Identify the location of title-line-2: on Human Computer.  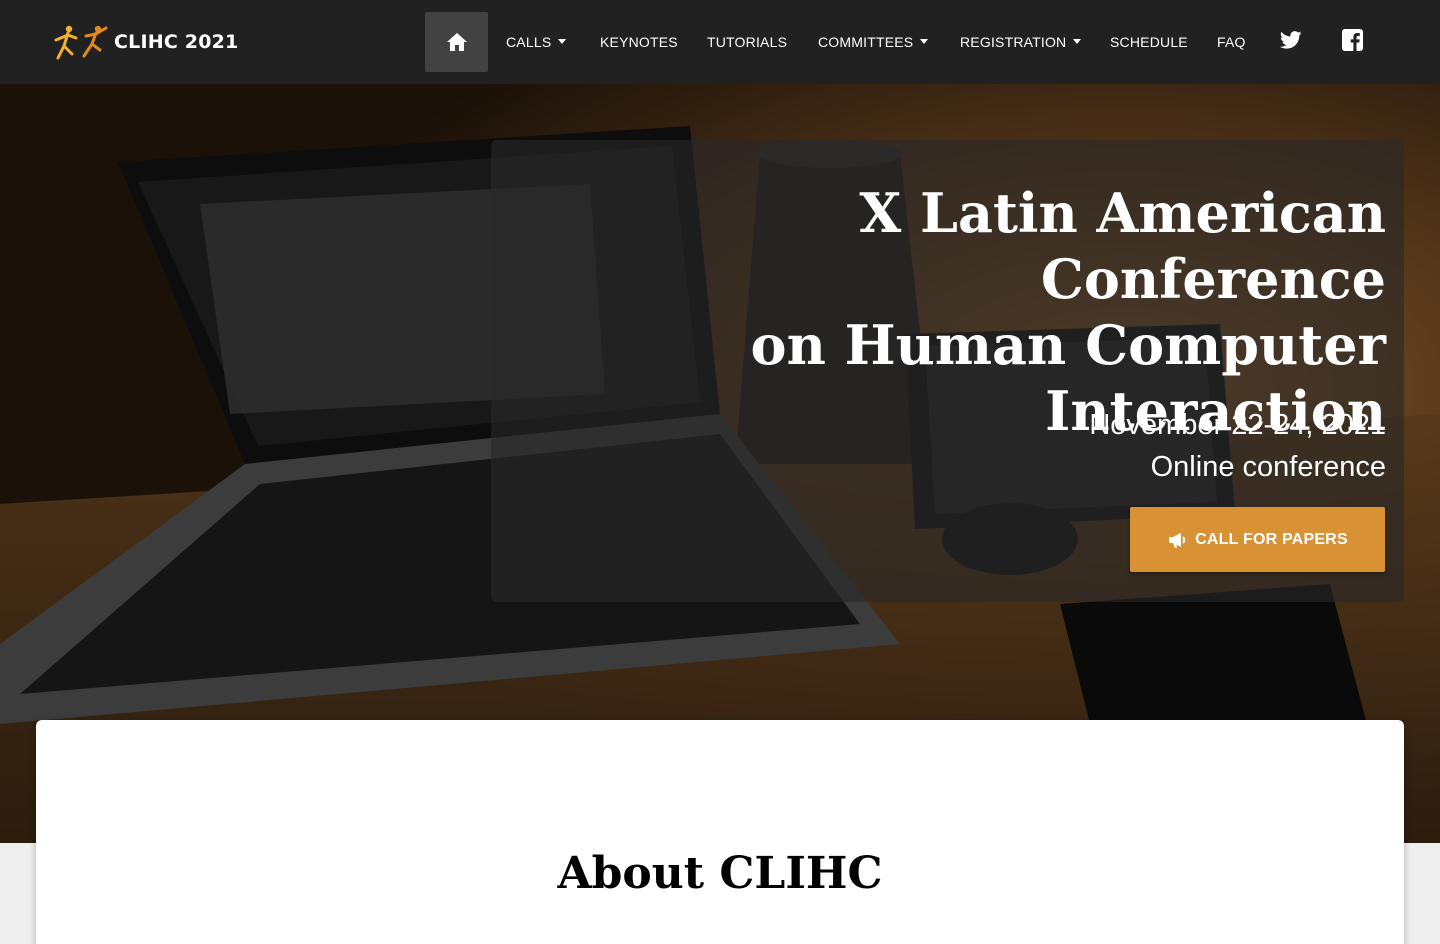
(1068, 345).